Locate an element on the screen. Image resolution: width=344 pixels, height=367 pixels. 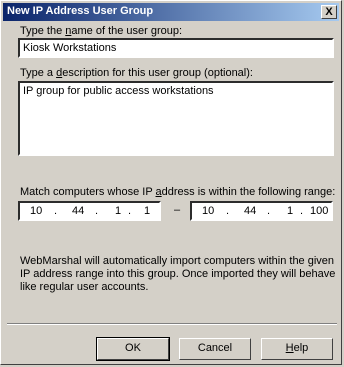
group-name-input: Kiosk Workstations is located at coordinates (176, 48).